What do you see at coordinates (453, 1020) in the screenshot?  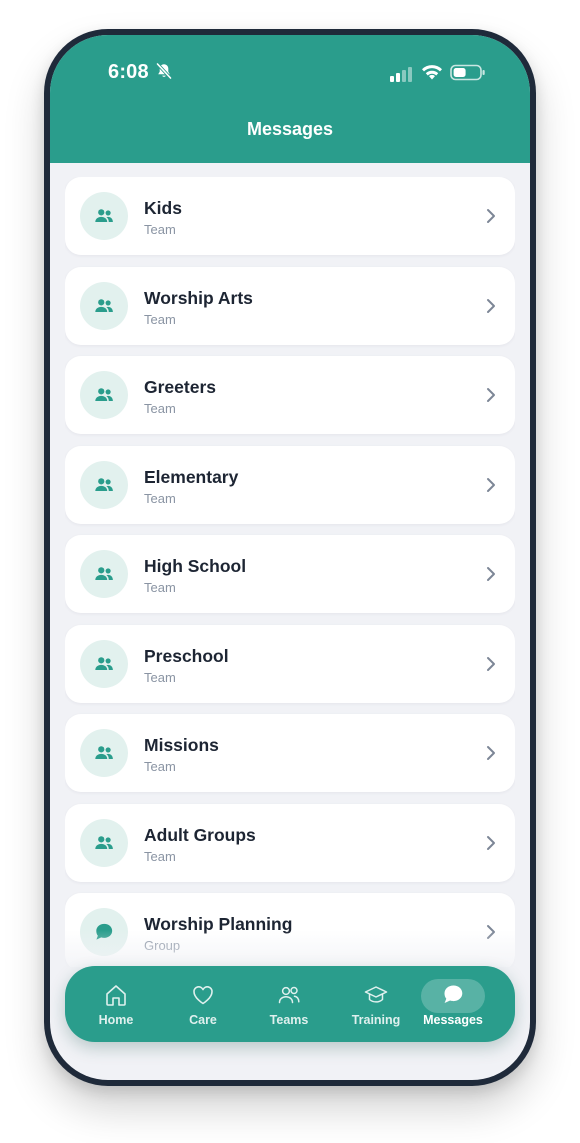 I see `tab-messages-label: Messages` at bounding box center [453, 1020].